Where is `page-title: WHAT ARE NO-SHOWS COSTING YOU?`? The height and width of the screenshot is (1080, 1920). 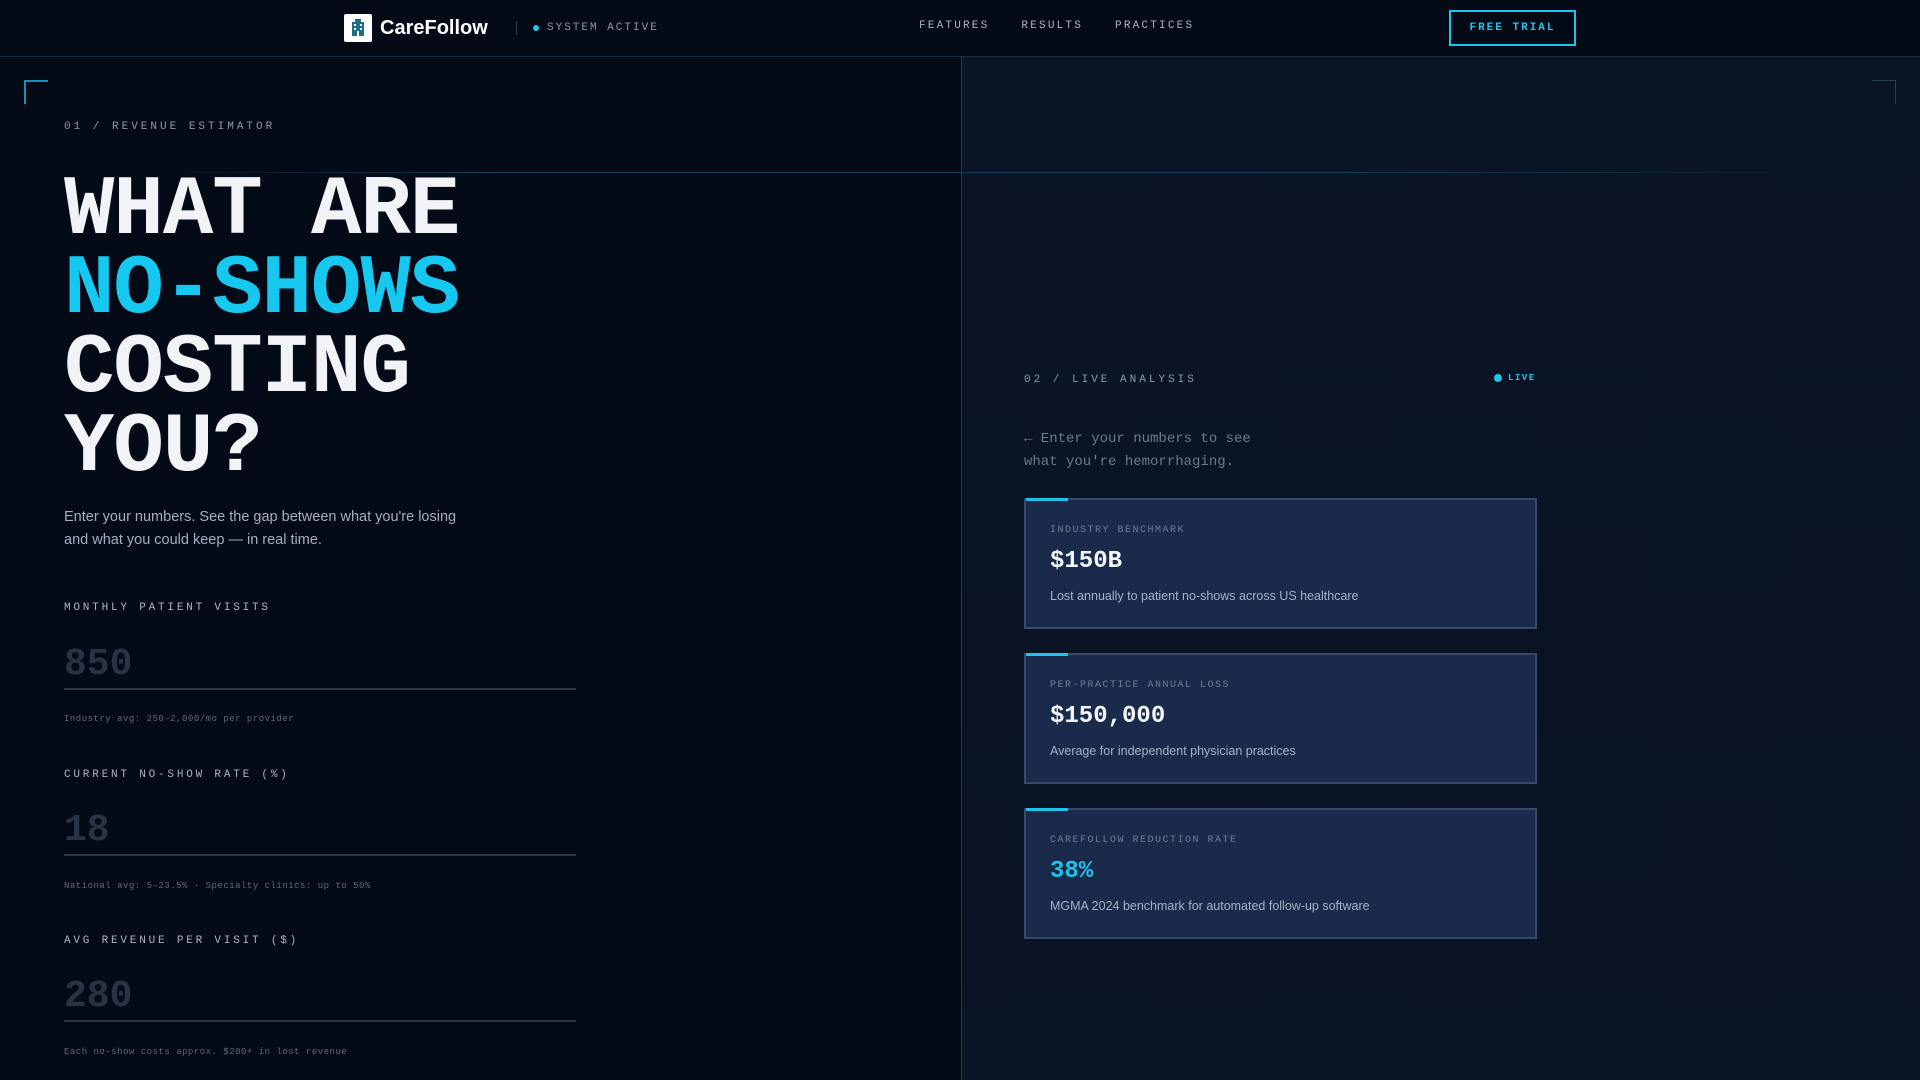 page-title: WHAT ARE NO-SHOWS COSTING YOU? is located at coordinates (262, 330).